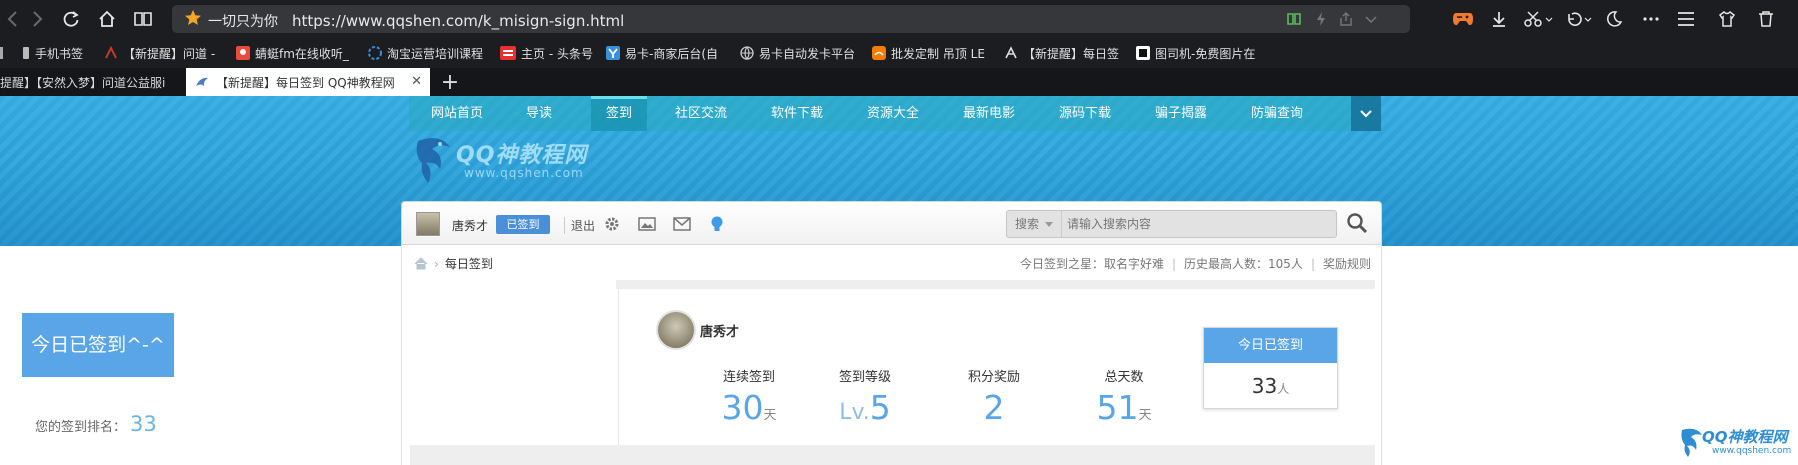 This screenshot has height=465, width=1798. I want to click on nav-item-movies: 最新电影, so click(989, 113).